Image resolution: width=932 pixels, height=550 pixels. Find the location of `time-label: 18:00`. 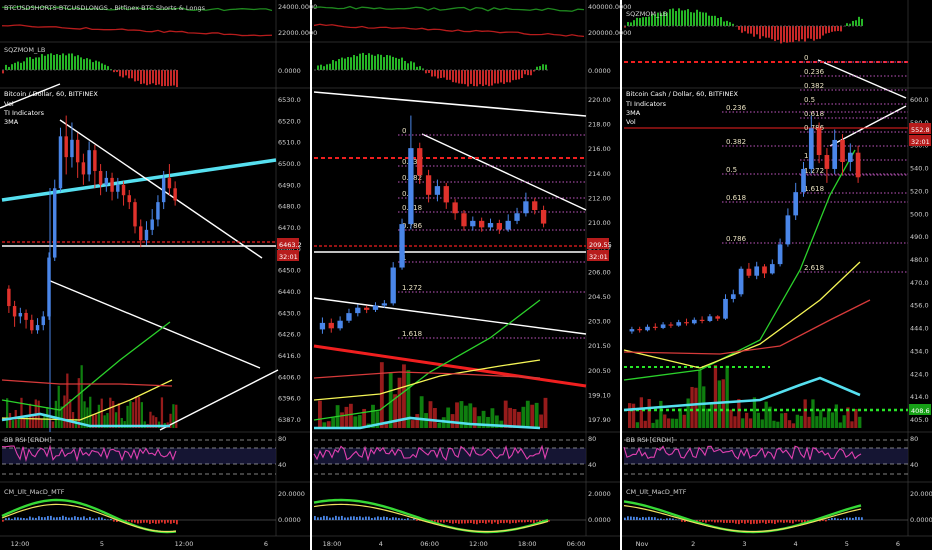

time-label: 18:00 is located at coordinates (527, 544).